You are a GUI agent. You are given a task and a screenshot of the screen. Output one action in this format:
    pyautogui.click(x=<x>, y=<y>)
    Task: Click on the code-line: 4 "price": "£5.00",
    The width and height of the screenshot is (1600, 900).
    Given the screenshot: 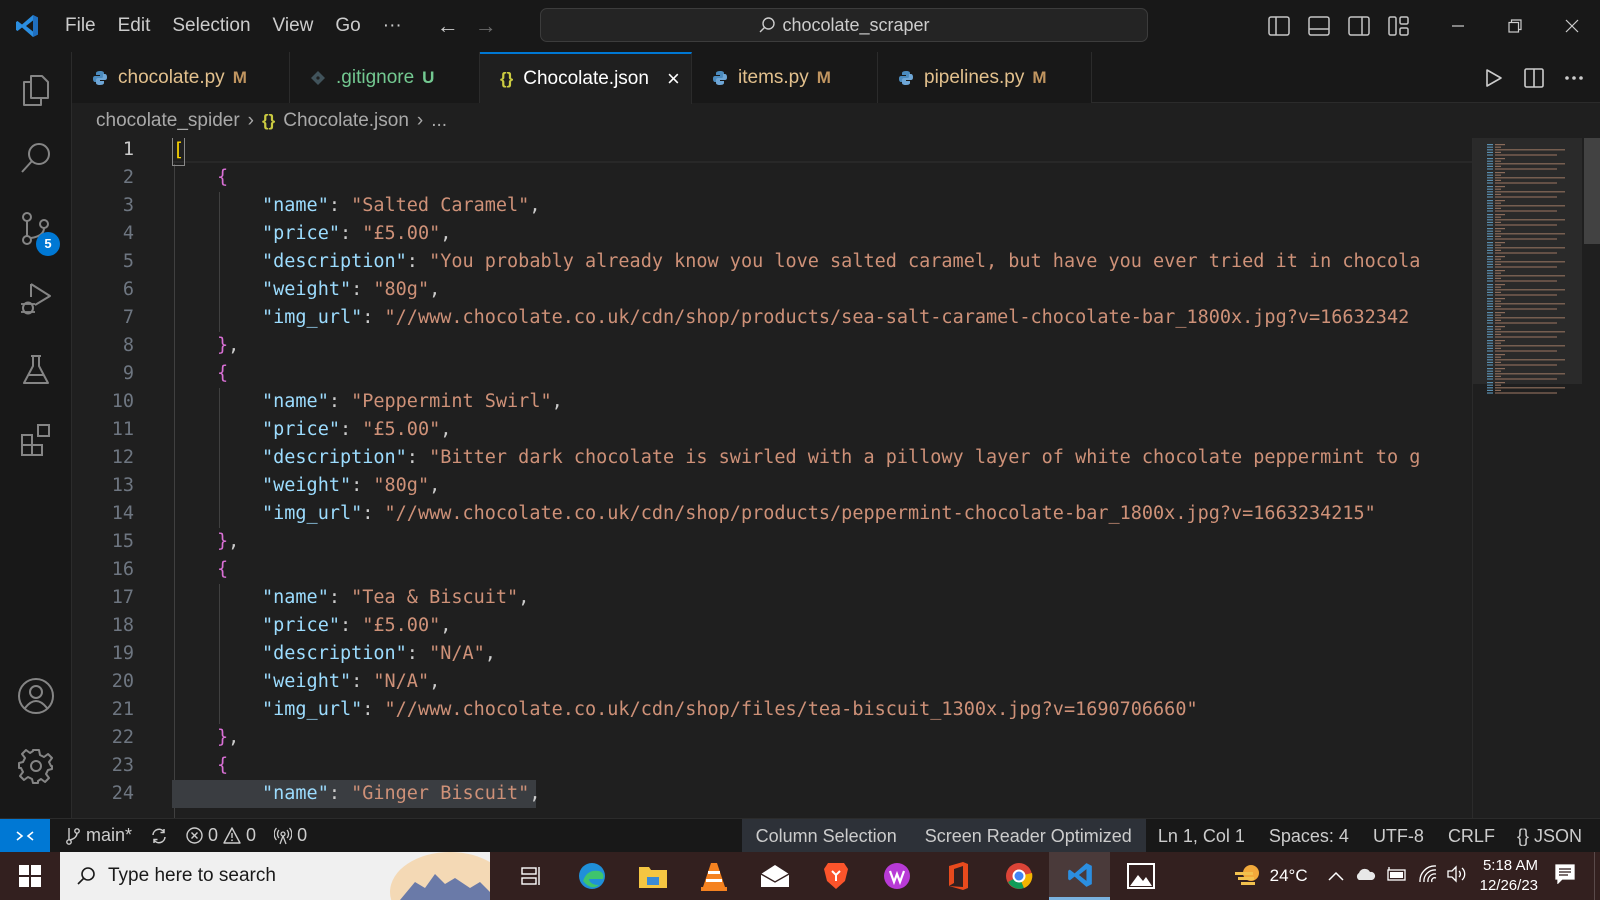 What is the action you would take?
    pyautogui.click(x=772, y=234)
    